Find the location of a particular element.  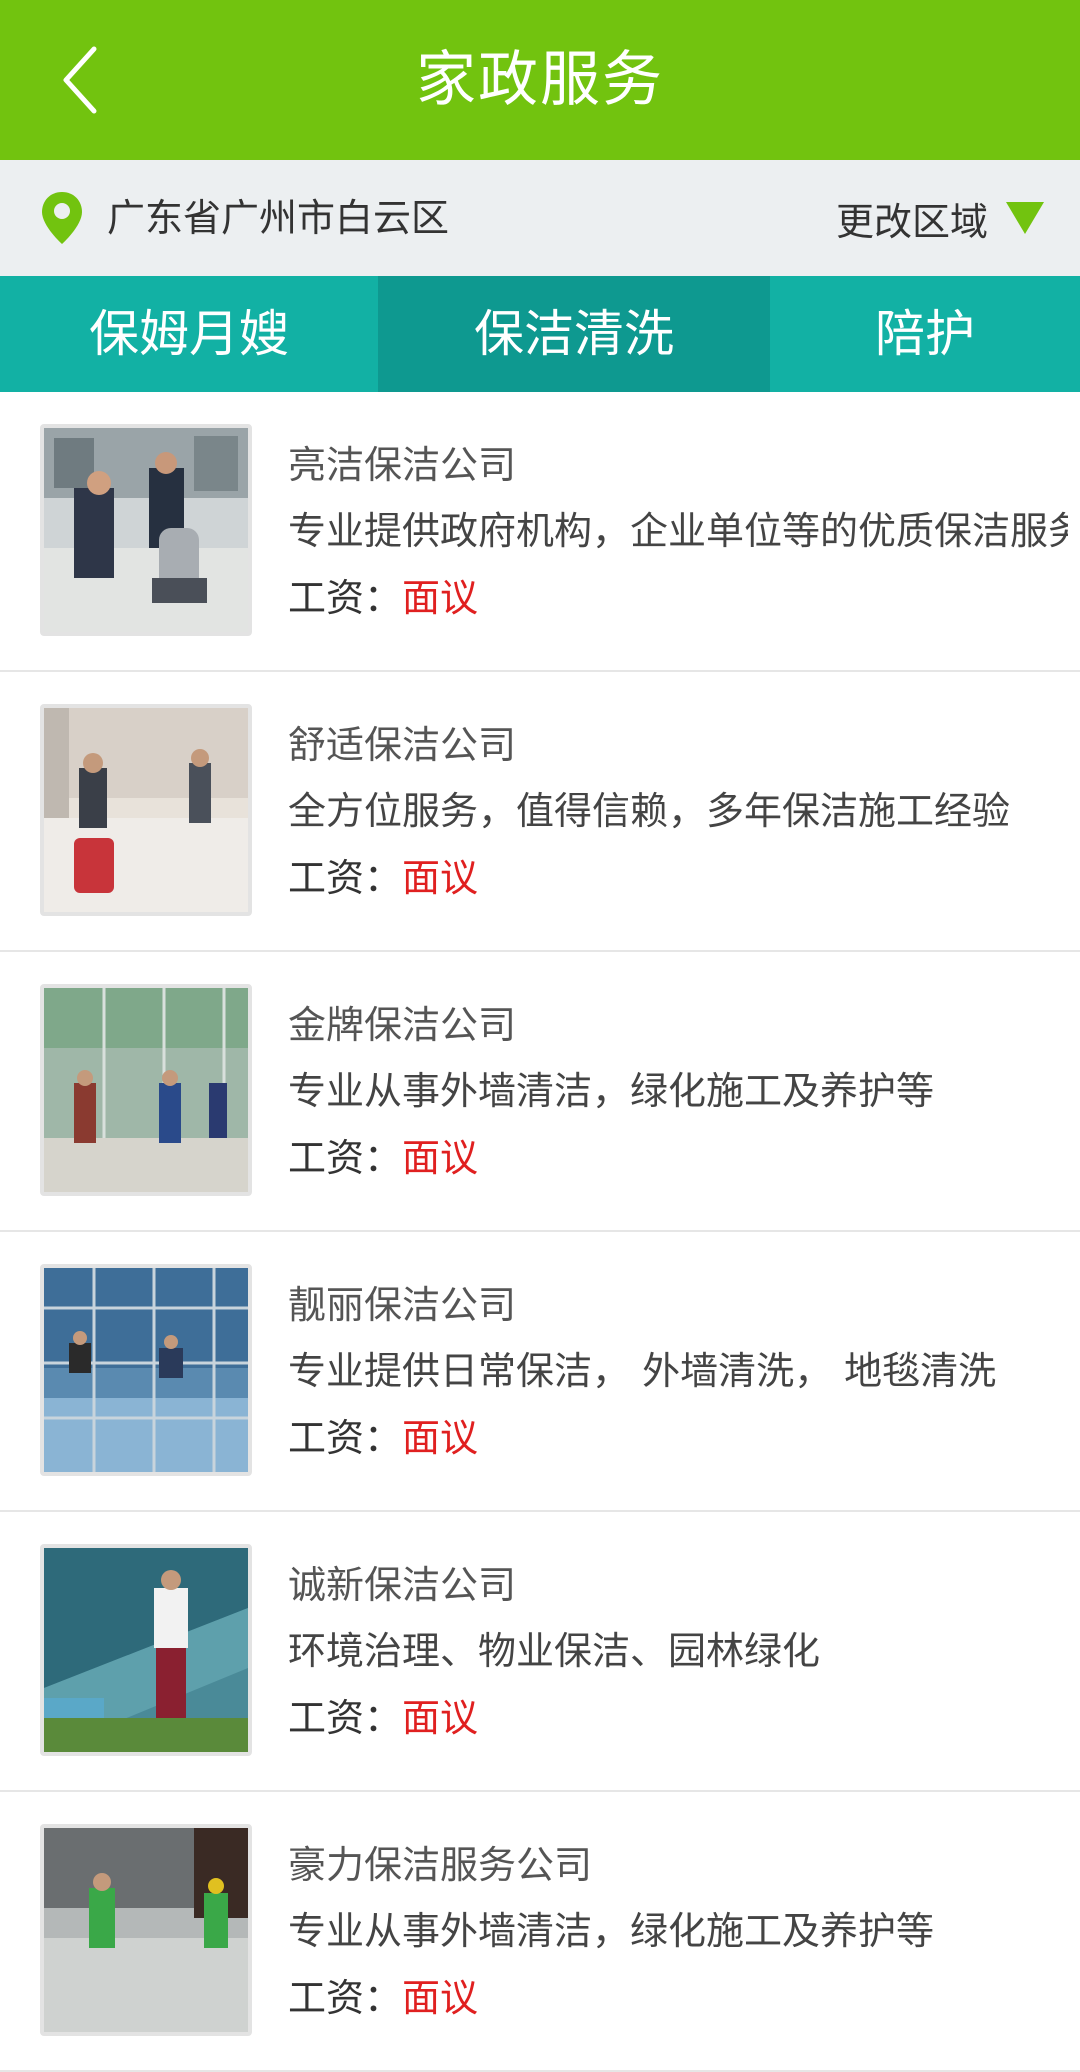

list-item: 诚新保洁公司 环境治理、物业保洁、园林绿化 工资：面议 is located at coordinates (540, 1652).